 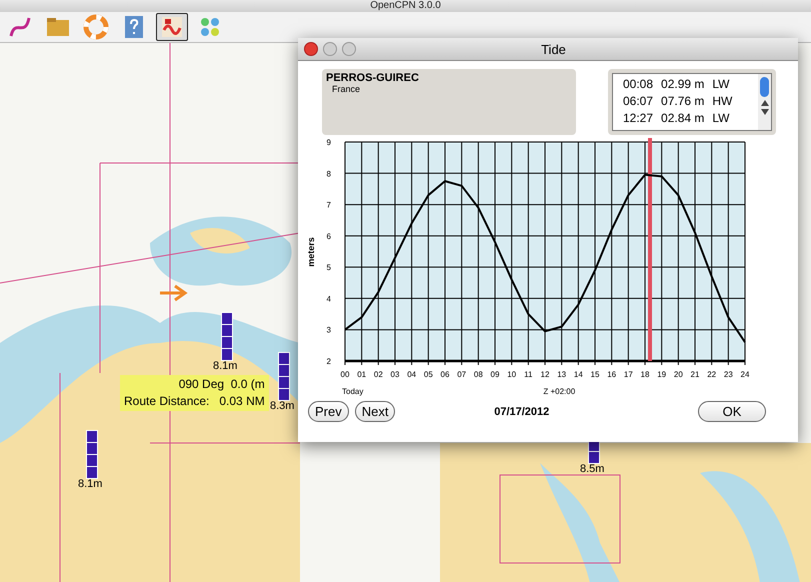 What do you see at coordinates (353, 392) in the screenshot?
I see `day-label: Today` at bounding box center [353, 392].